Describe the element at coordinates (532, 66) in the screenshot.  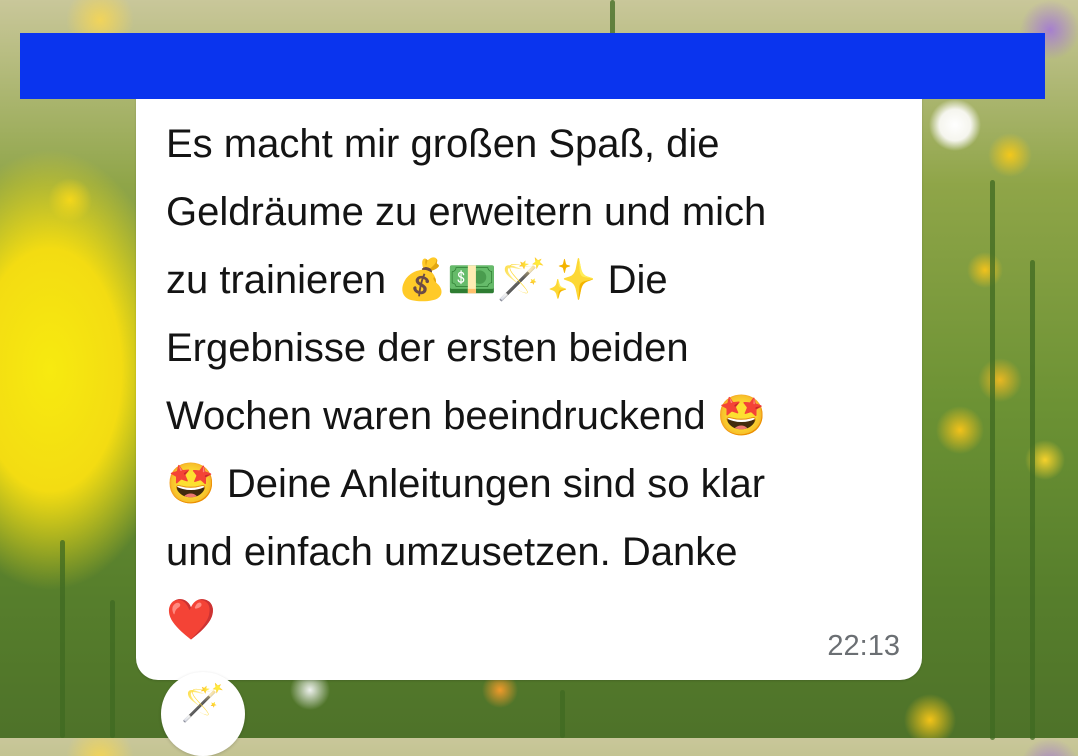
I see `redaction-bar` at that location.